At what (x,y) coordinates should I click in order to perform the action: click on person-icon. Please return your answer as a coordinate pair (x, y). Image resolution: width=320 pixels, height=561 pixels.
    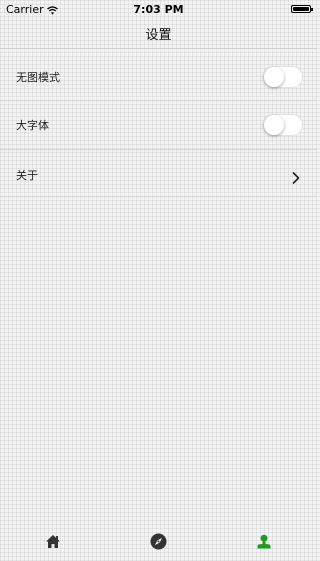
    Looking at the image, I should click on (264, 541).